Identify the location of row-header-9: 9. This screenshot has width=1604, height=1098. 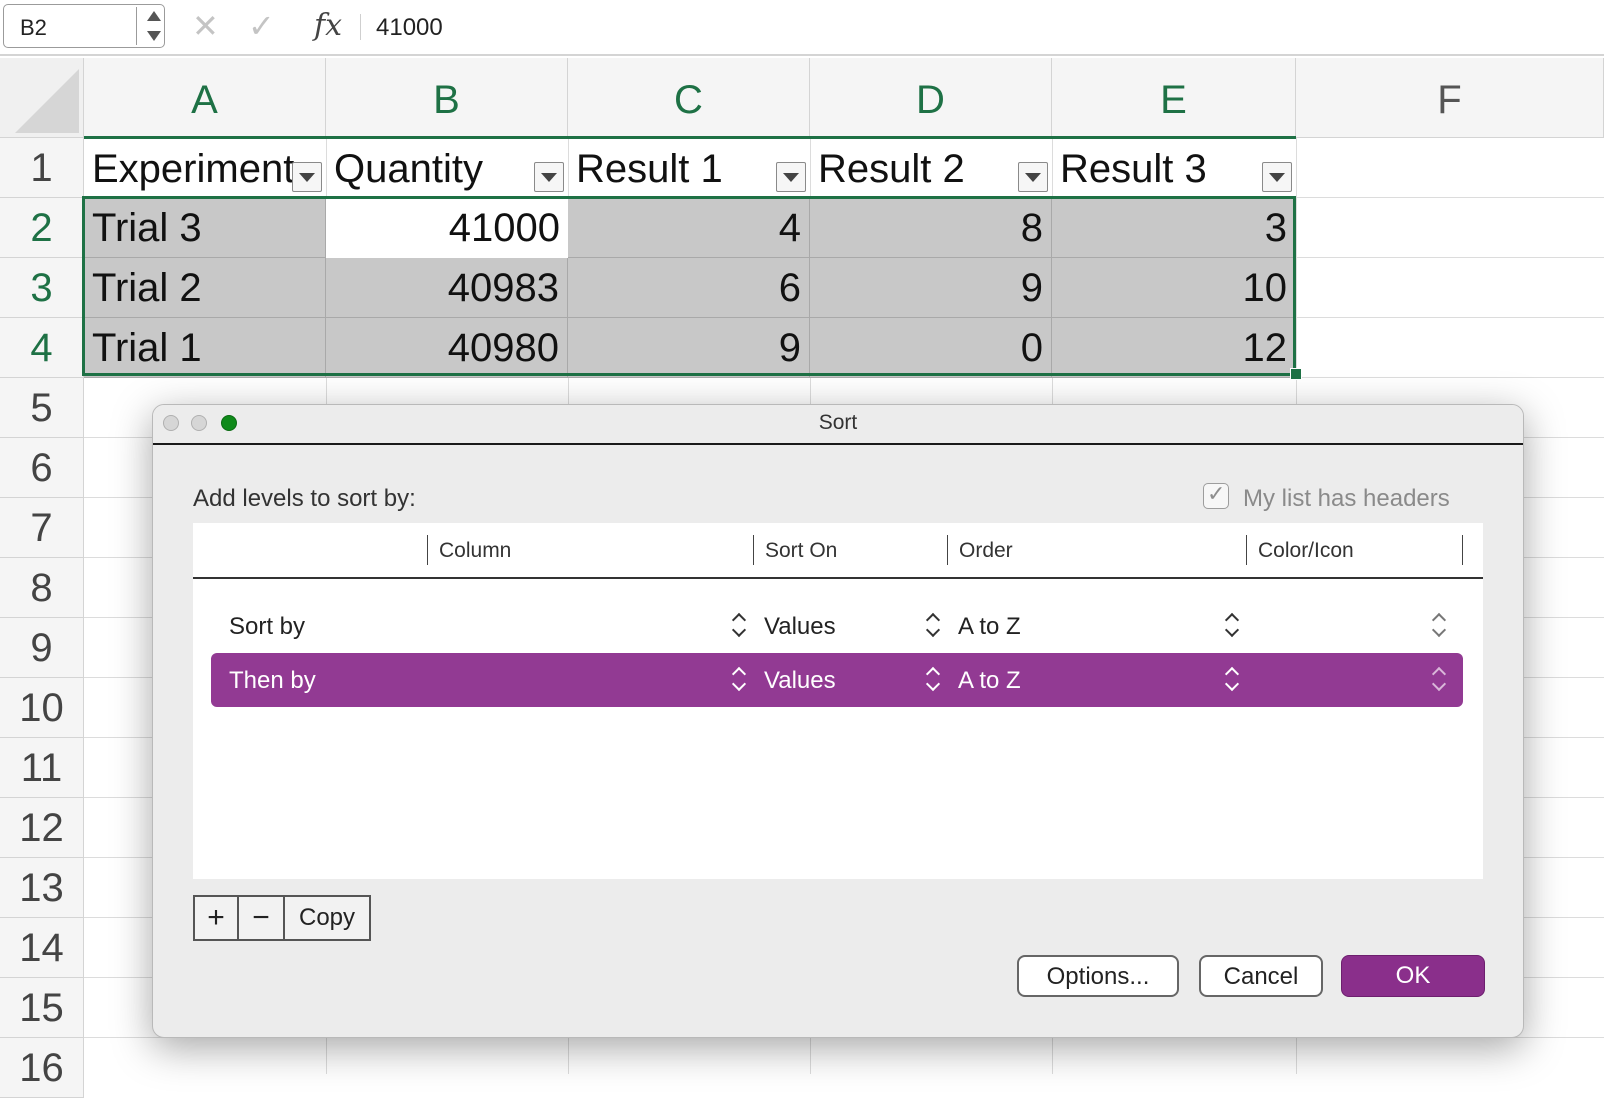
(42, 648).